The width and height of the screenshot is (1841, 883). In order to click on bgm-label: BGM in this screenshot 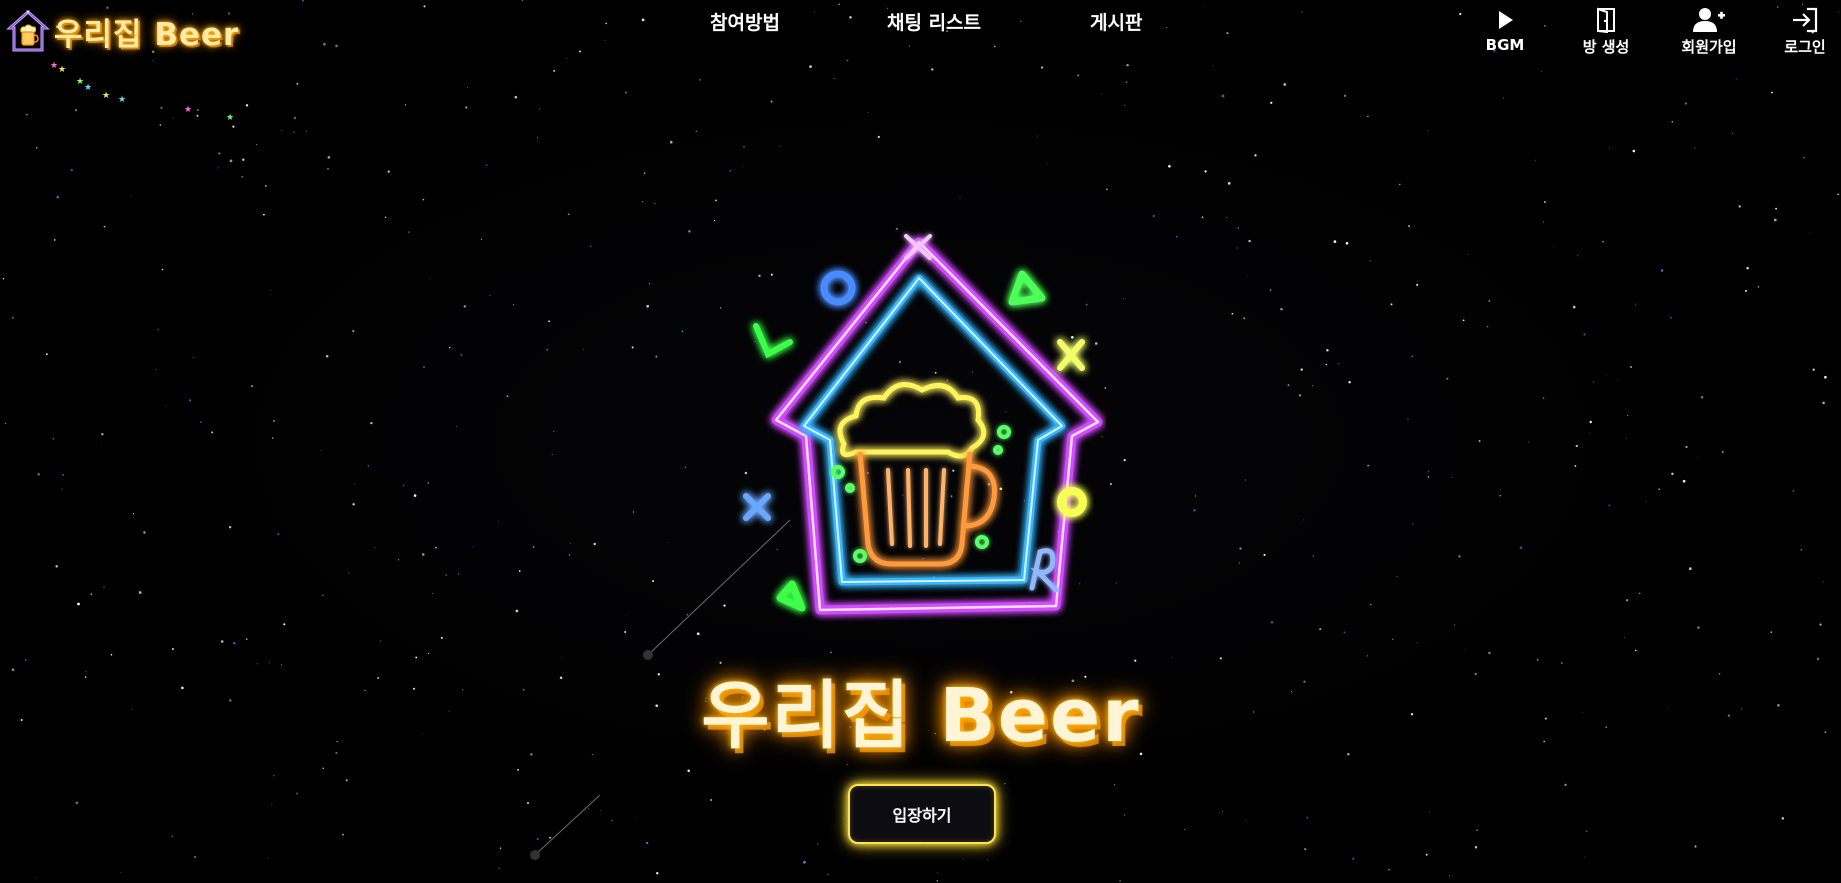, I will do `click(1505, 45)`.